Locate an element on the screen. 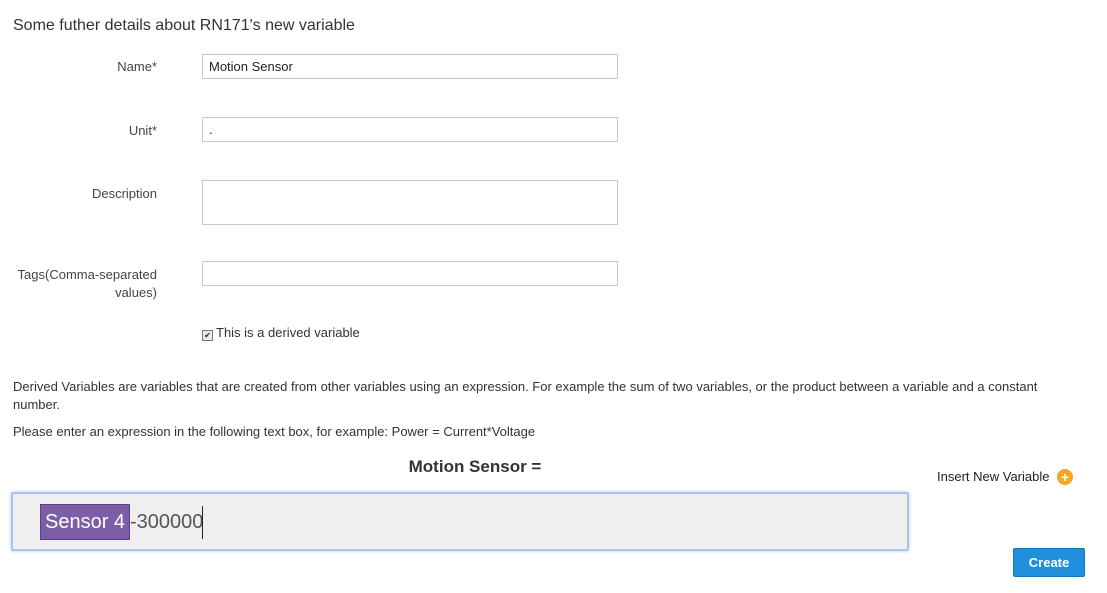 Image resolution: width=1107 pixels, height=593 pixels. derived-variable-checkbox: ✔ is located at coordinates (207, 335).